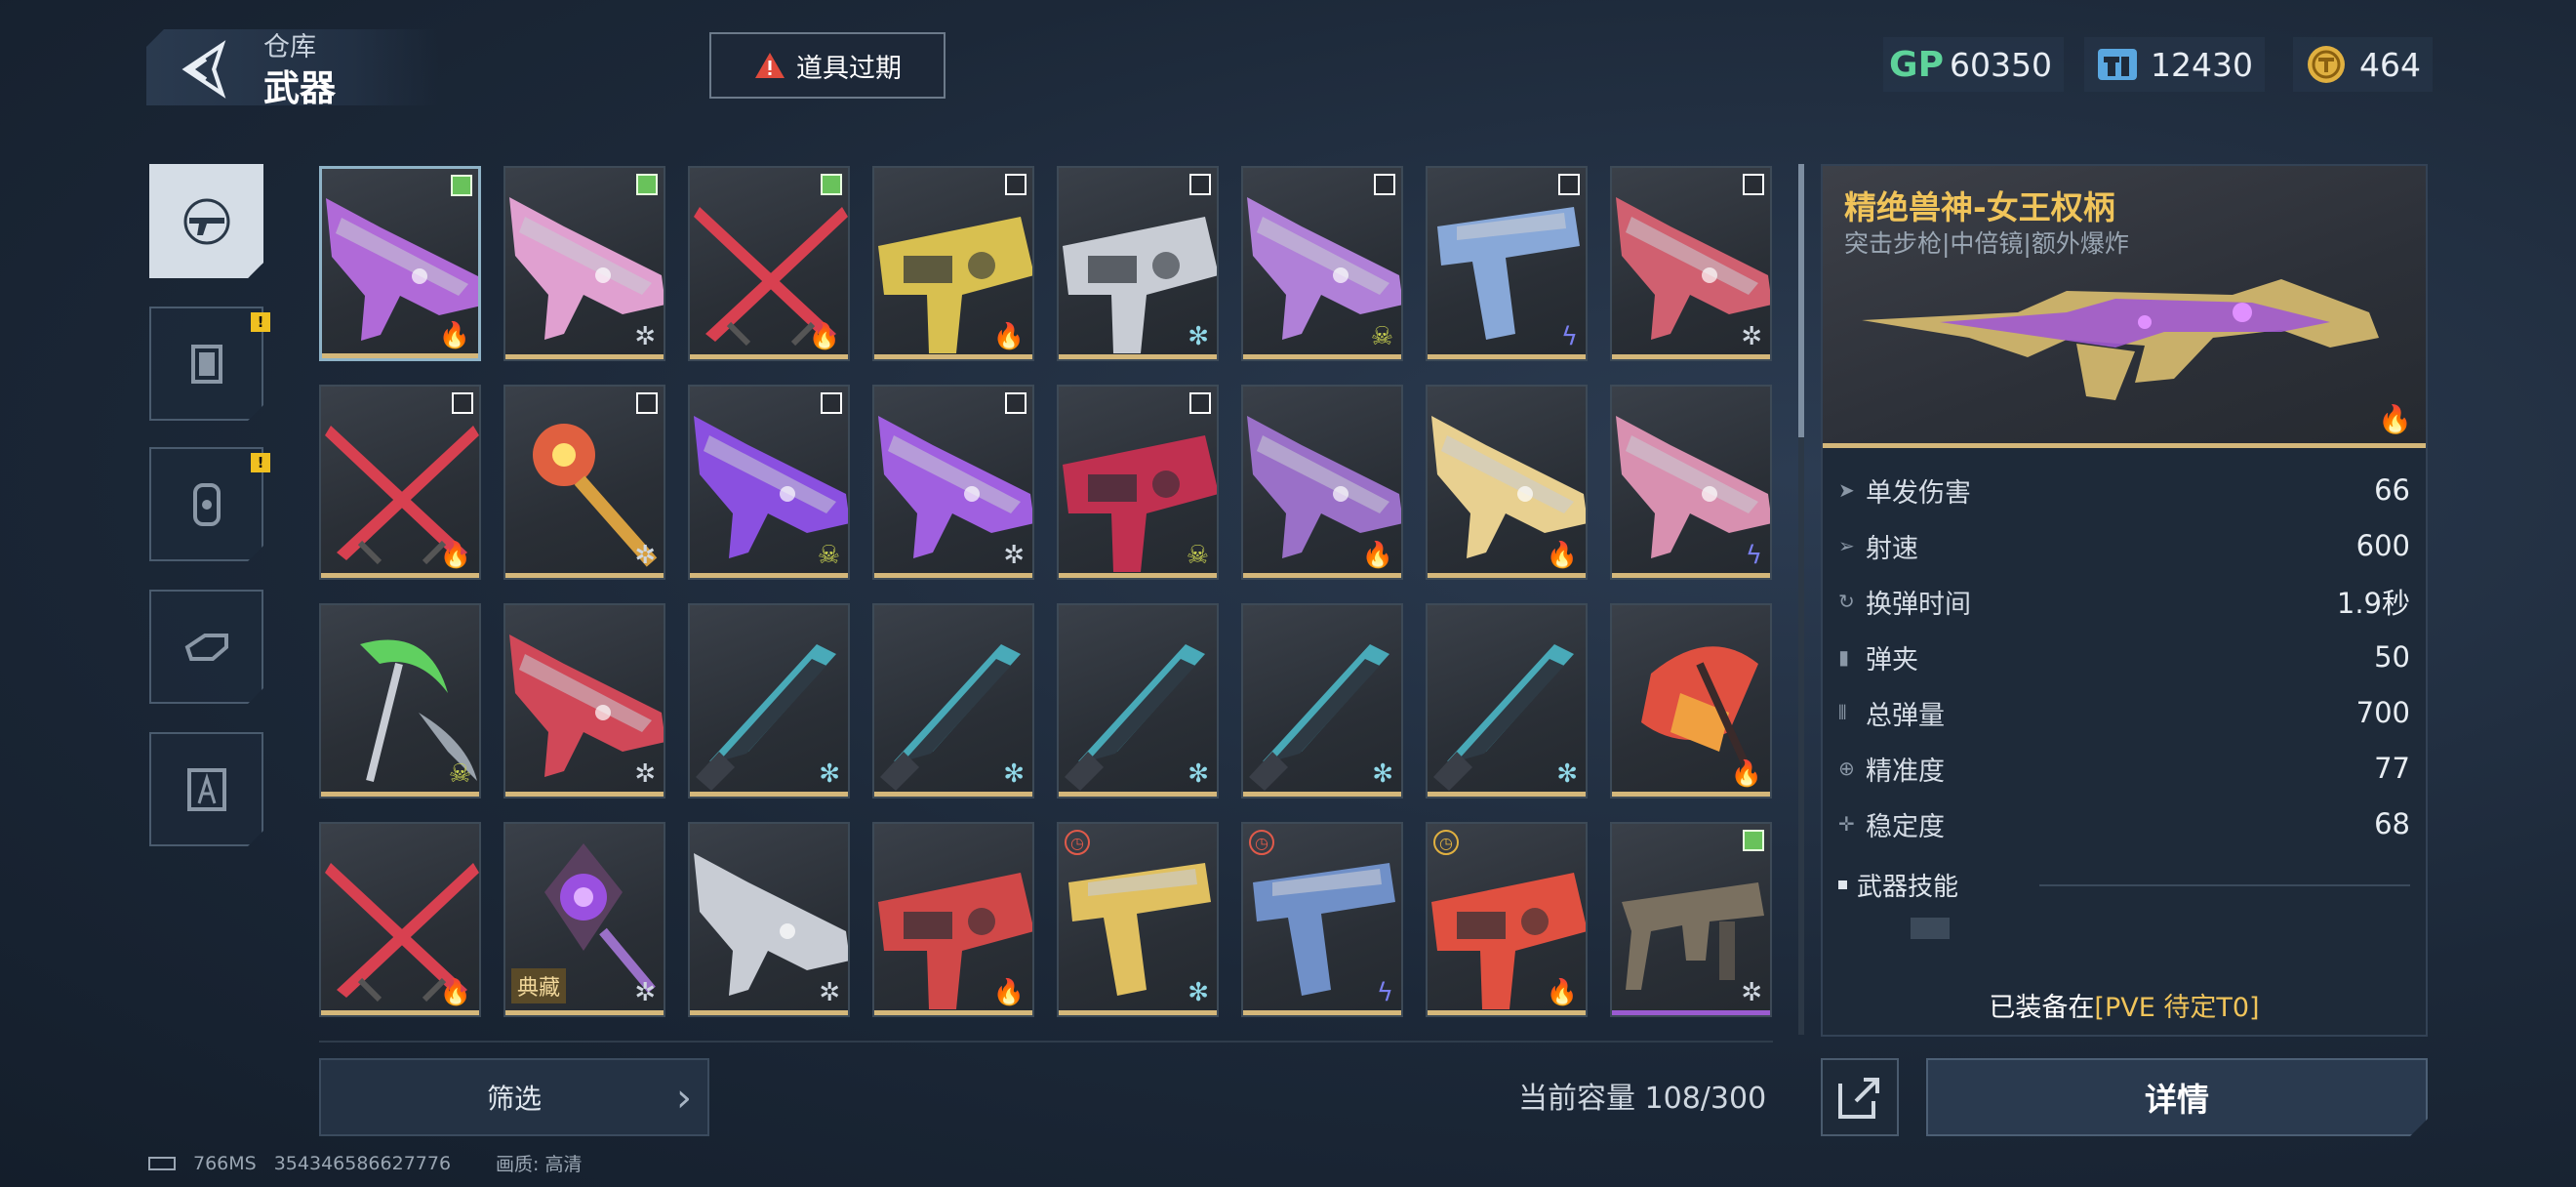 Image resolution: width=2576 pixels, height=1187 pixels. Describe the element at coordinates (1842, 712) in the screenshot. I see `ammo-icon: ⫴` at that location.